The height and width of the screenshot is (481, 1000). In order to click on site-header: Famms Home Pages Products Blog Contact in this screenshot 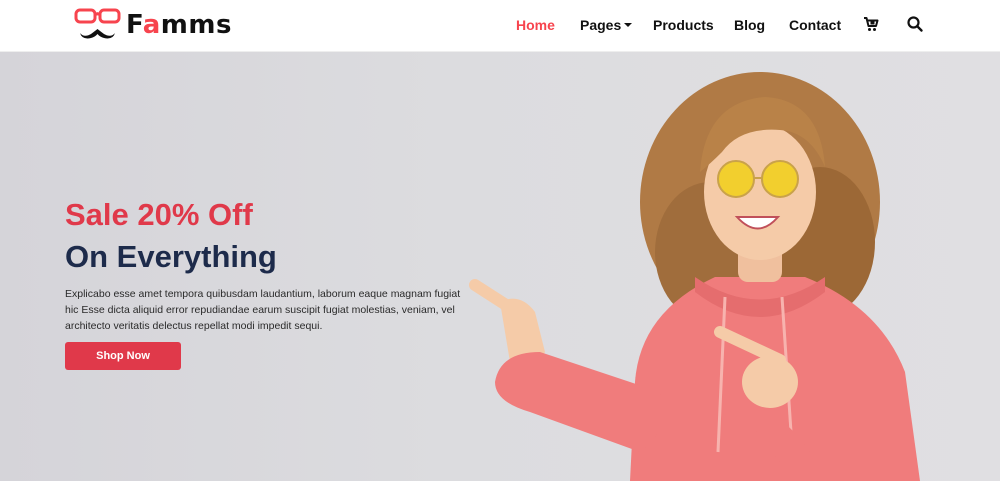, I will do `click(500, 26)`.